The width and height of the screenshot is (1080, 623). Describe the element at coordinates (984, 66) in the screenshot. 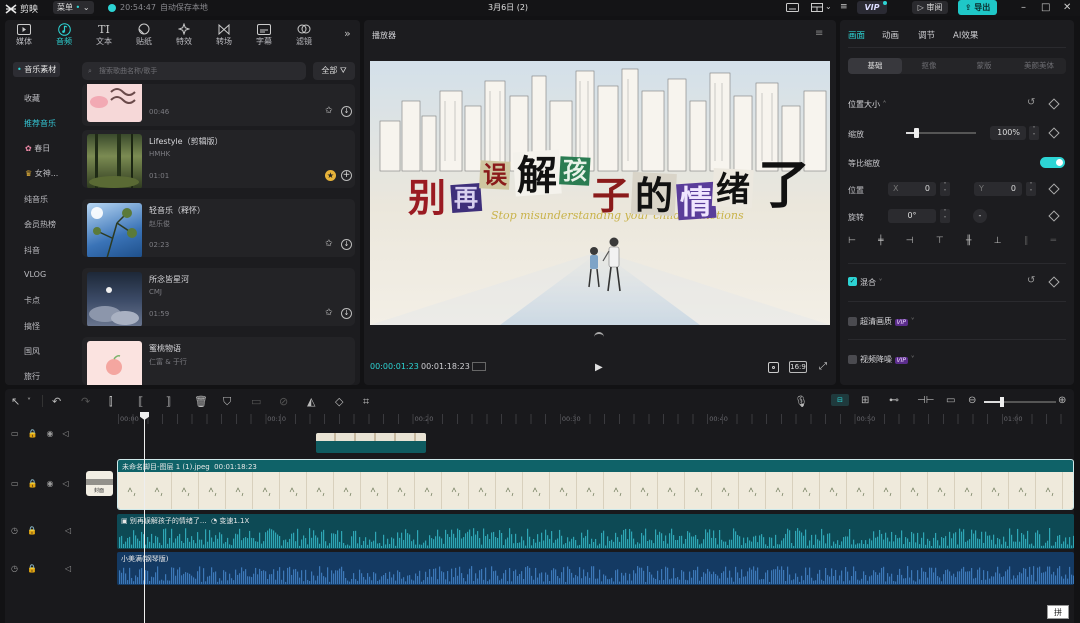

I see `subtab-mask: 蒙版` at that location.